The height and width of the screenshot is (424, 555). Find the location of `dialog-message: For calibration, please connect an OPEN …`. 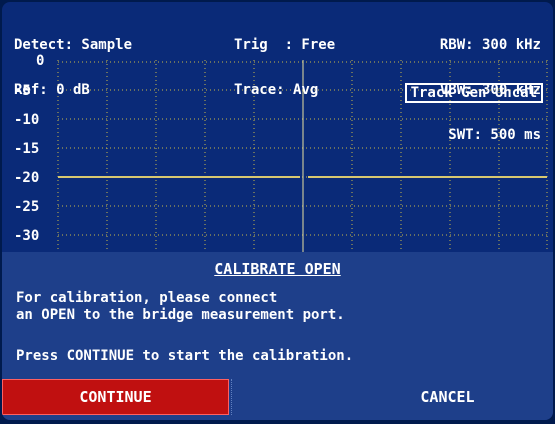

dialog-message: For calibration, please connect an OPEN … is located at coordinates (180, 307).